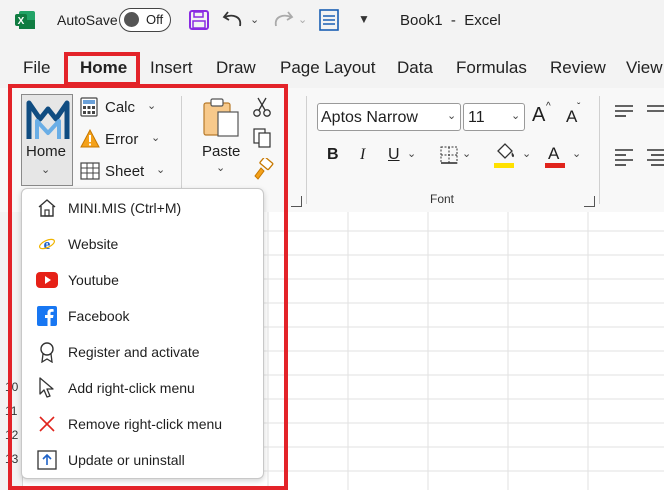  I want to click on form-icon, so click(329, 20).